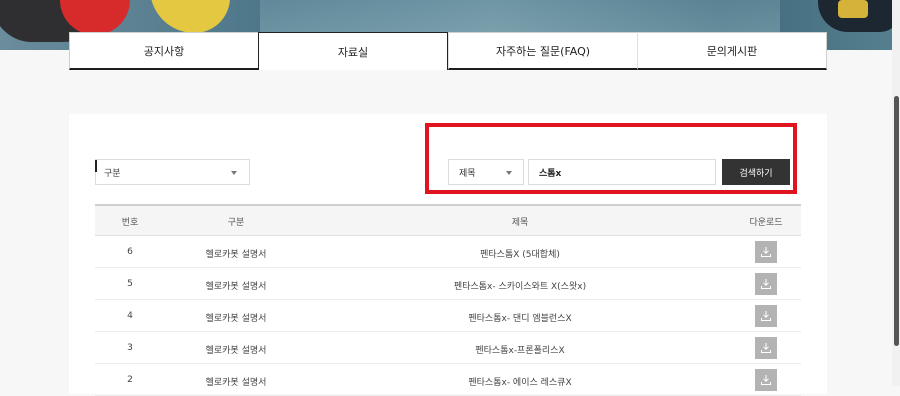 The width and height of the screenshot is (900, 396). What do you see at coordinates (448, 252) in the screenshot?
I see `table-row: 6 헬로카봇 설명서 펜타스톰X (5대합체)` at bounding box center [448, 252].